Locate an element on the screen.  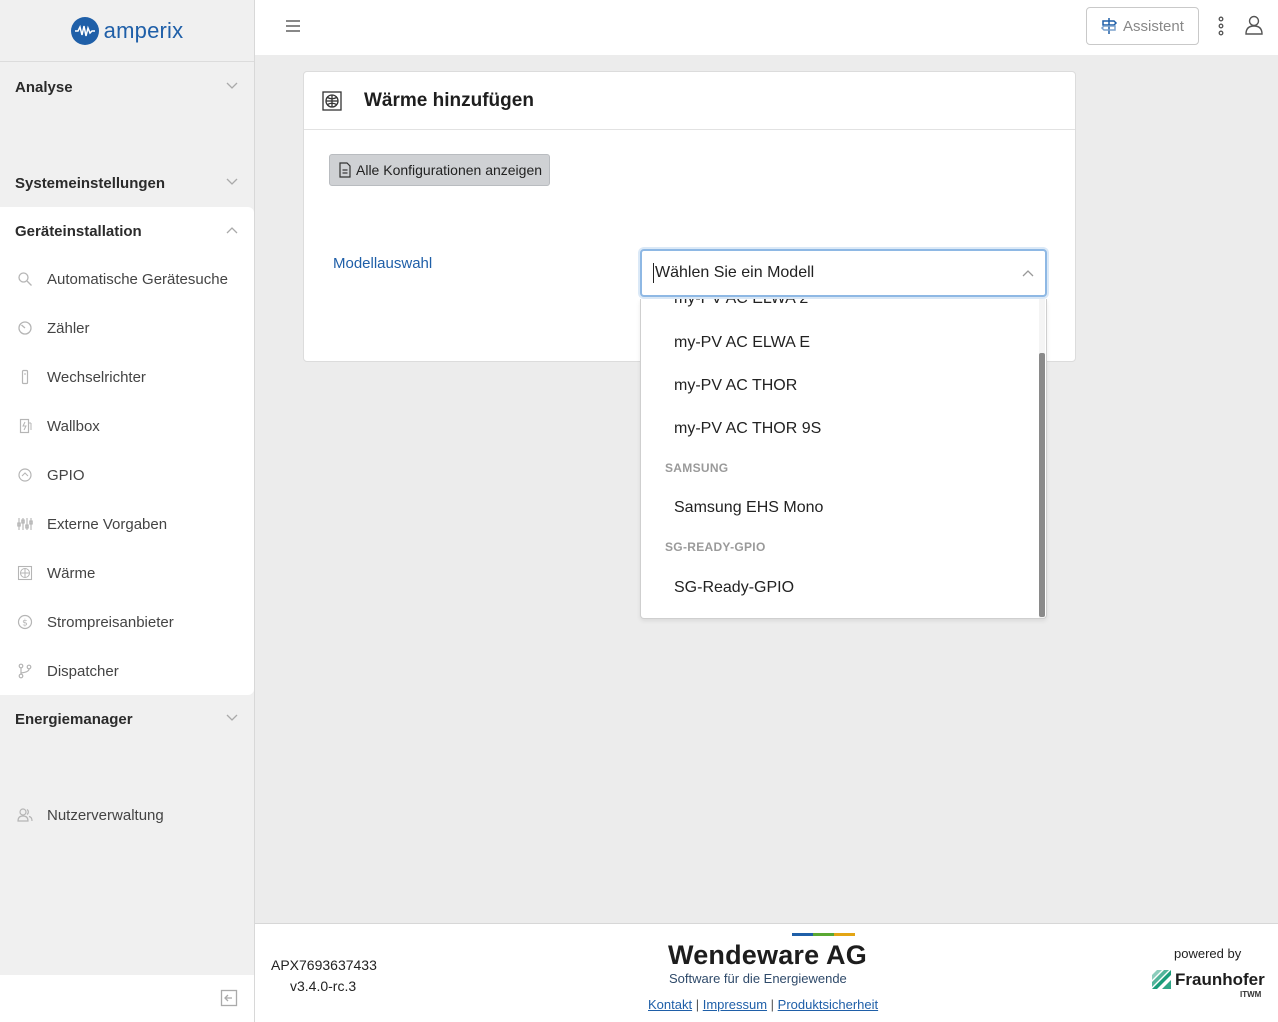
contact-link: Kontakt is located at coordinates (670, 1004).